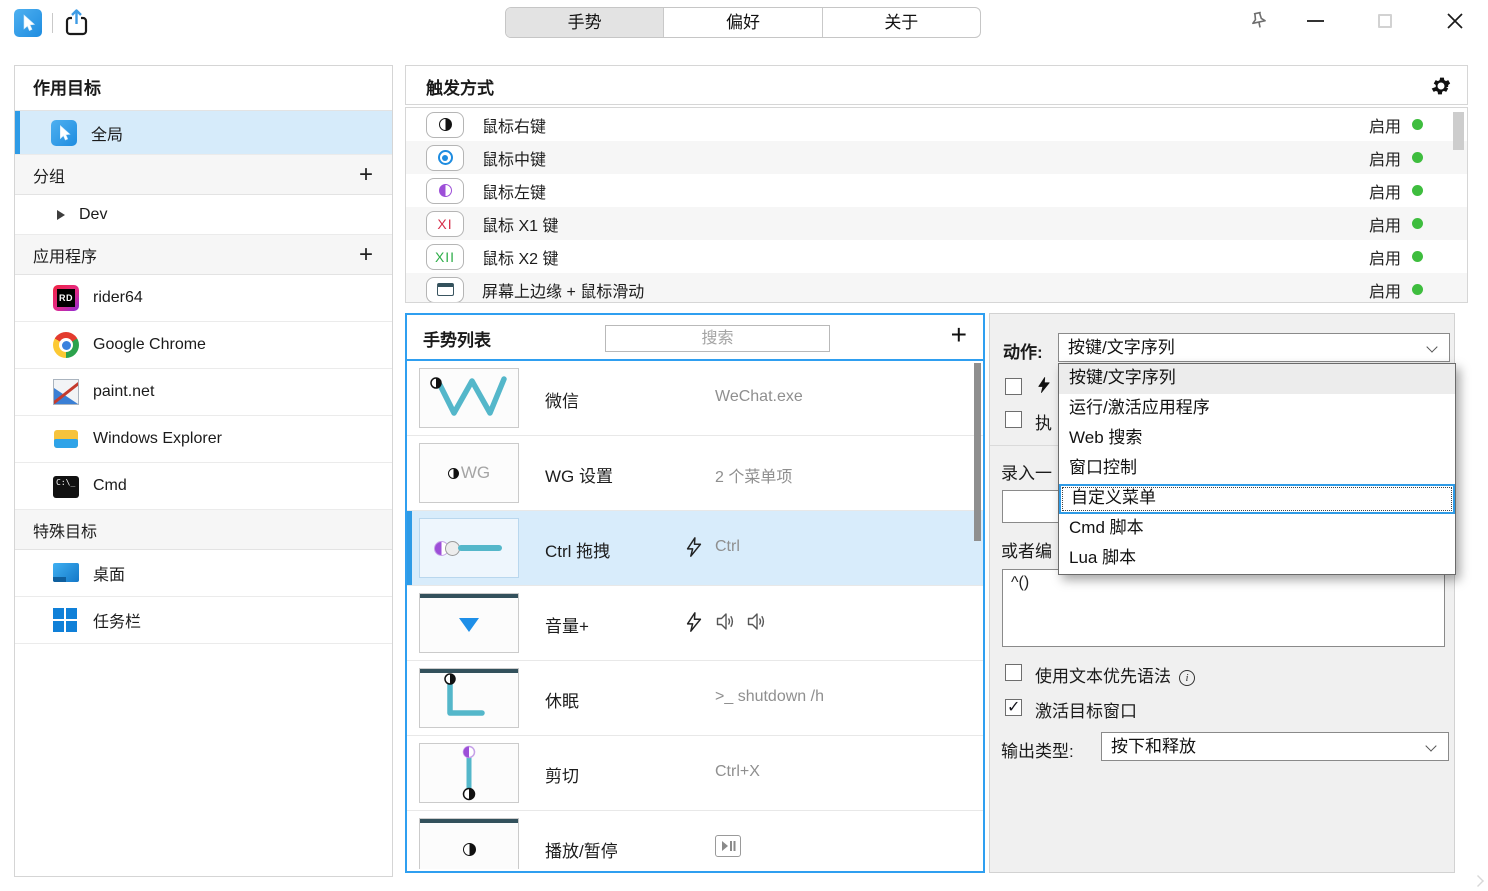 The image size is (1488, 891). I want to click on trigger-row-right-button: 鼠标右键 启用, so click(936, 124).